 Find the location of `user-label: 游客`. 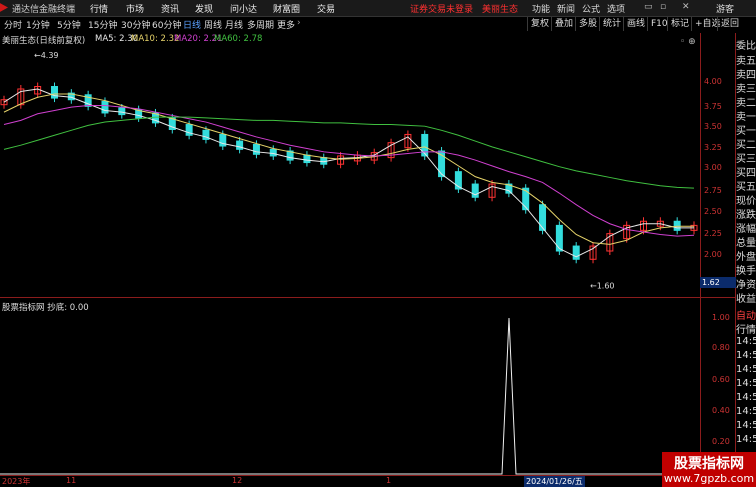

user-label: 游客 is located at coordinates (725, 8).